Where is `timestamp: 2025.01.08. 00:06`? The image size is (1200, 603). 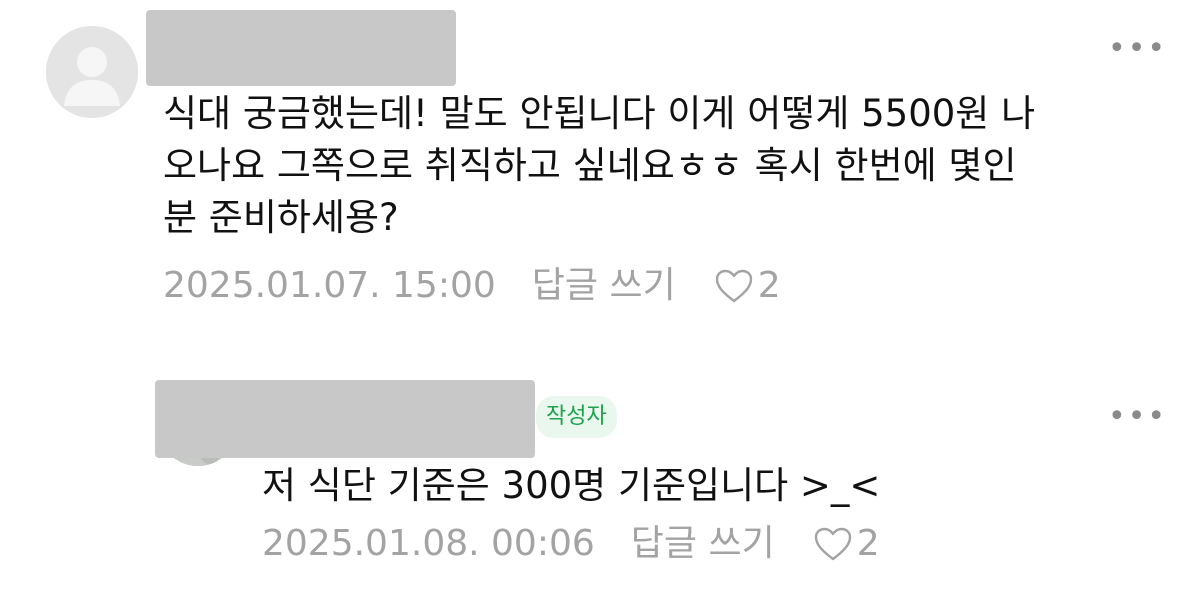 timestamp: 2025.01.08. 00:06 is located at coordinates (428, 543).